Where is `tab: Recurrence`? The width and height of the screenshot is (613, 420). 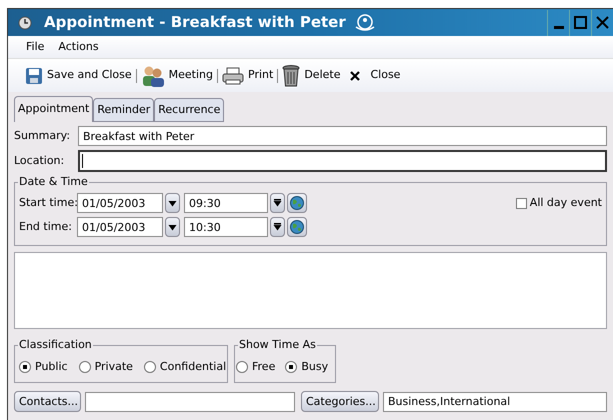
tab: Recurrence is located at coordinates (189, 110).